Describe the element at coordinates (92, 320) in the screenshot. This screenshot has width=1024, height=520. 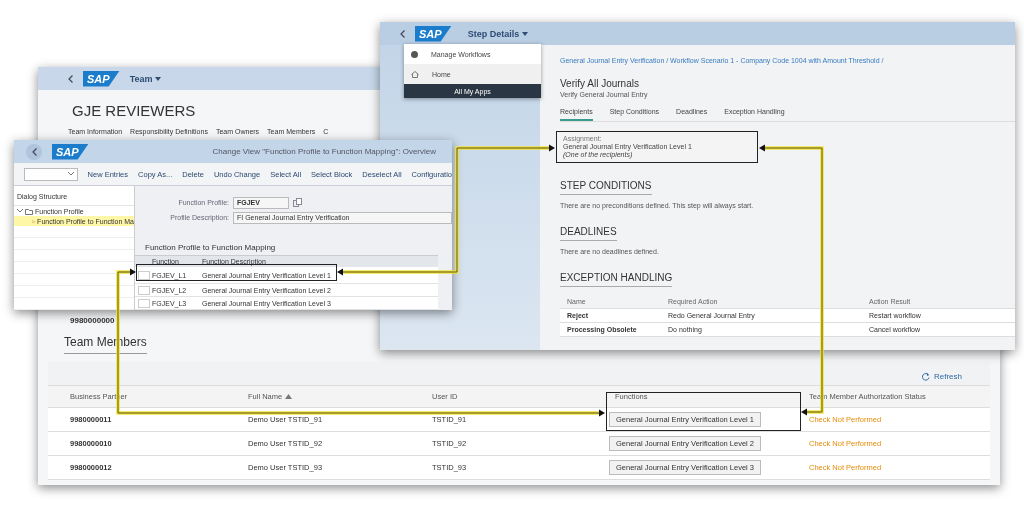
I see `table-cell: 9980000000` at that location.